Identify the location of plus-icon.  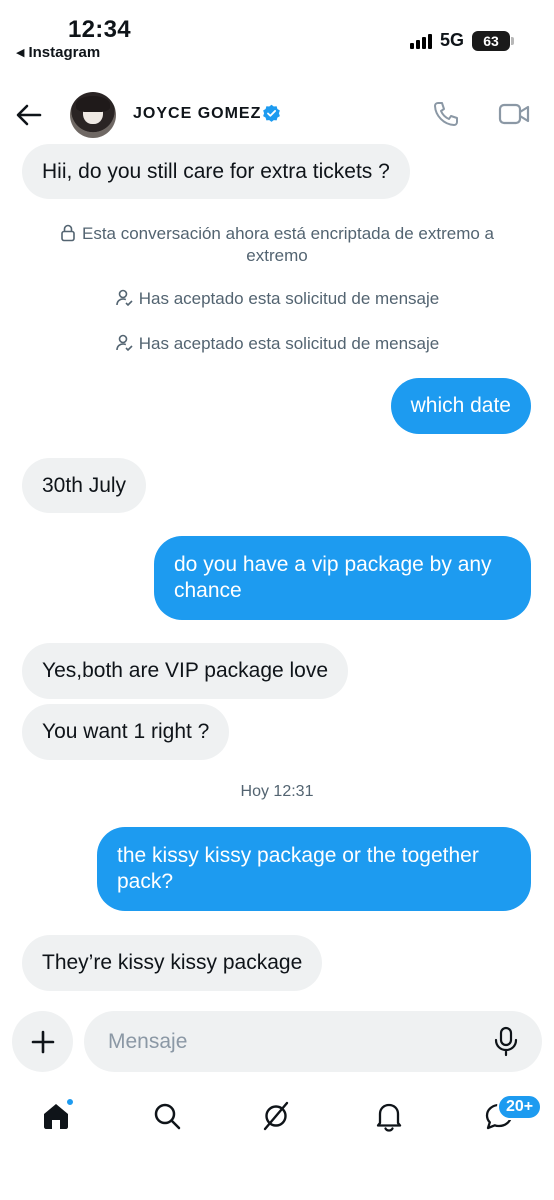
(42, 1041).